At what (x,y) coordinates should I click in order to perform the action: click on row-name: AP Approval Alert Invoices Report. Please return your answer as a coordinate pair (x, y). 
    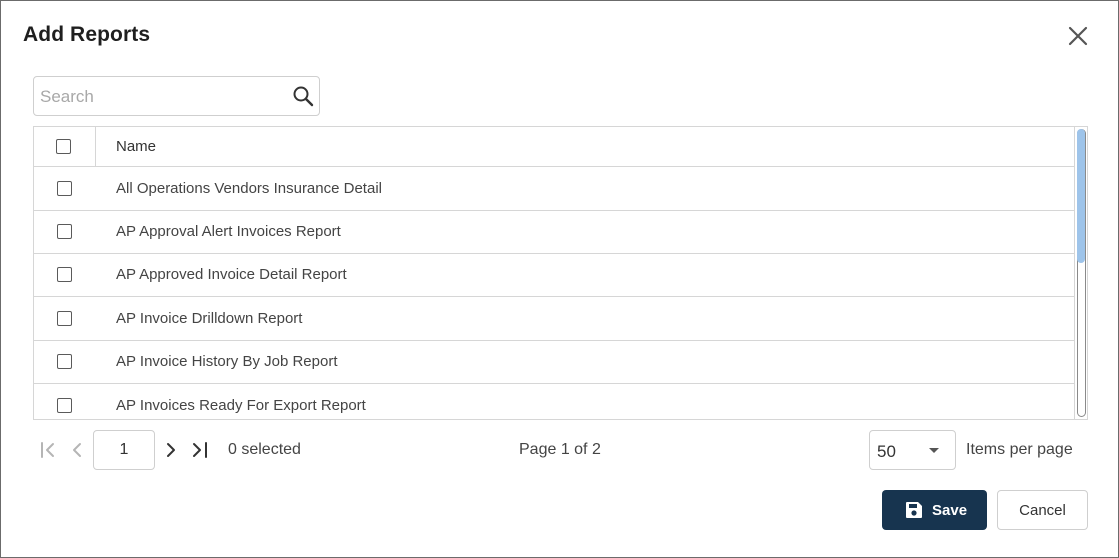
    Looking at the image, I should click on (228, 231).